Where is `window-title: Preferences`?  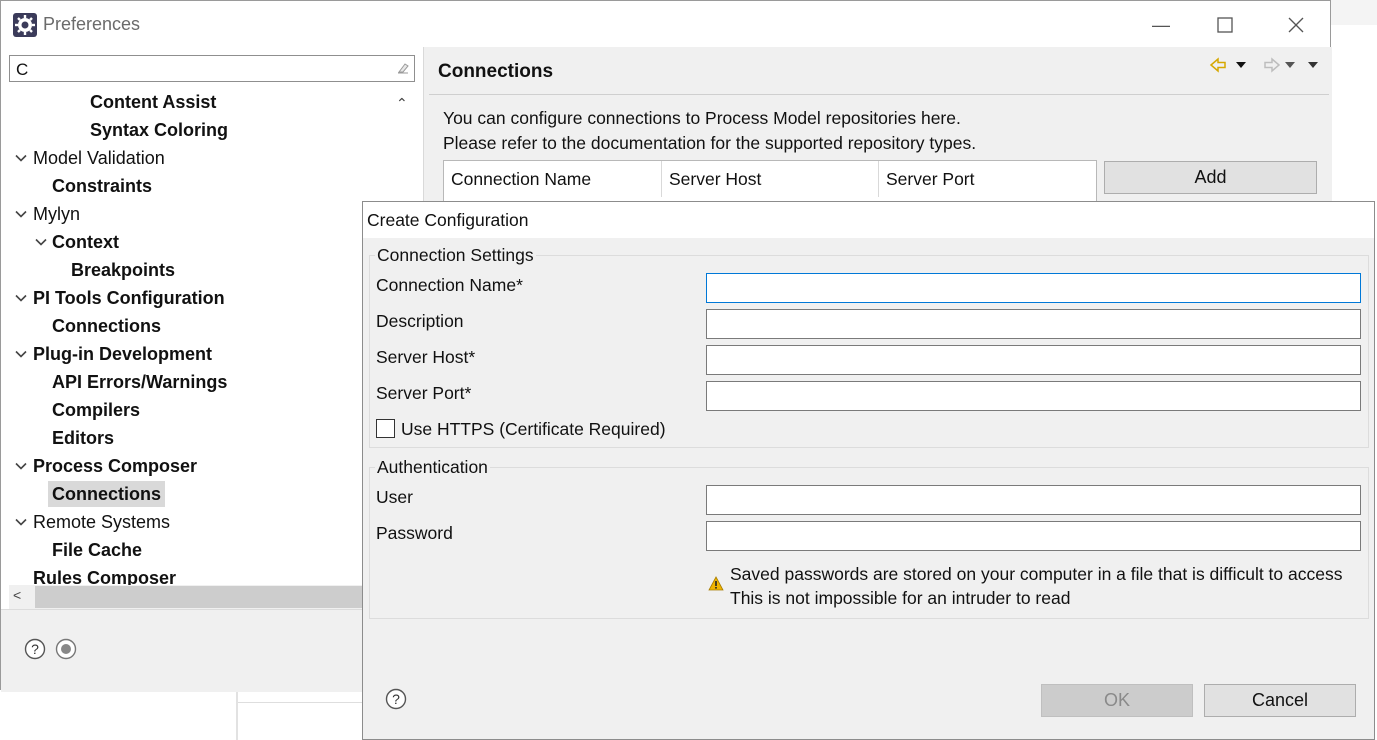 window-title: Preferences is located at coordinates (92, 24).